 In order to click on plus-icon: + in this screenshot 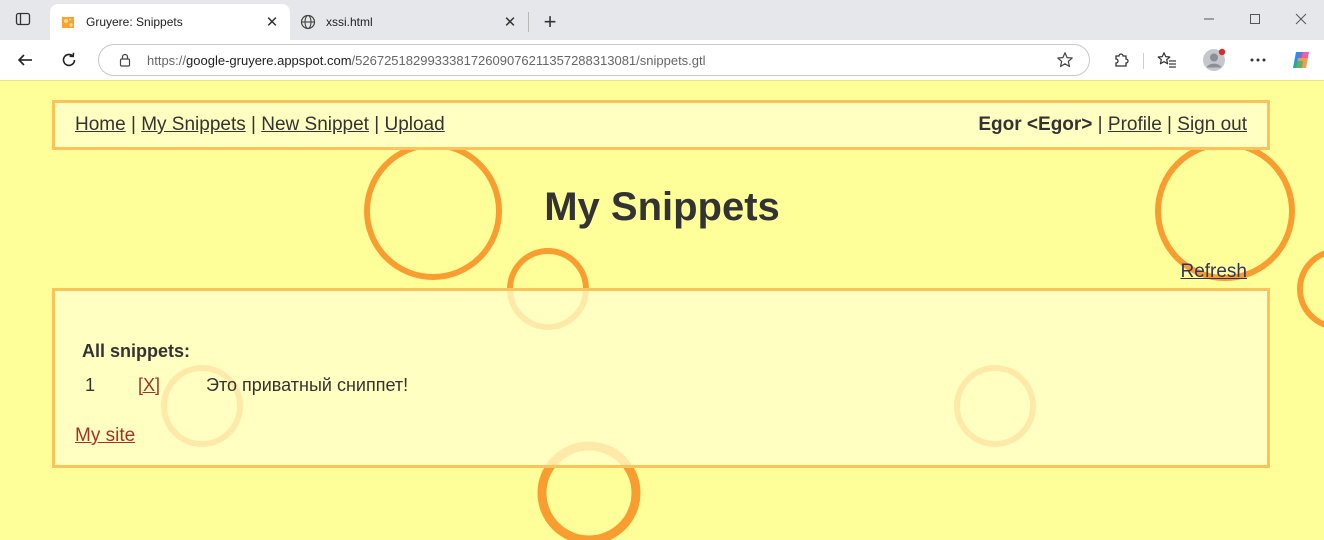, I will do `click(550, 21)`.